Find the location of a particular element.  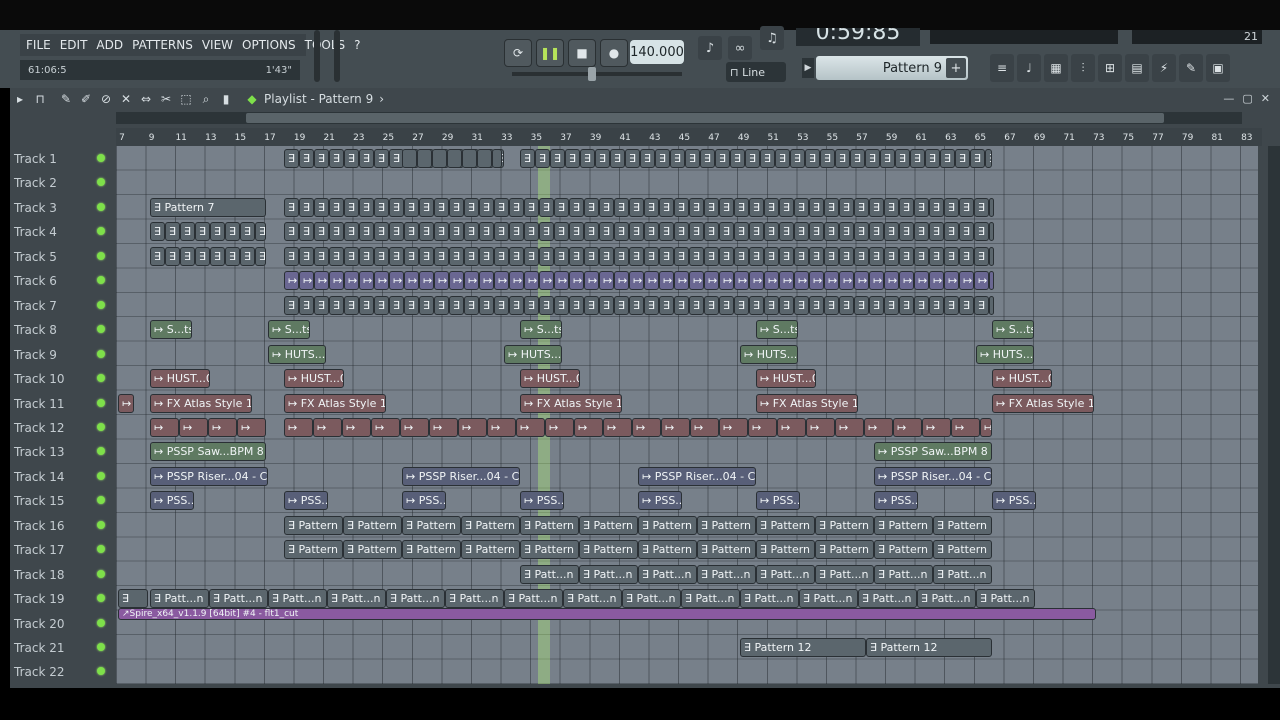

track-header: Track 12 is located at coordinates (63, 427).